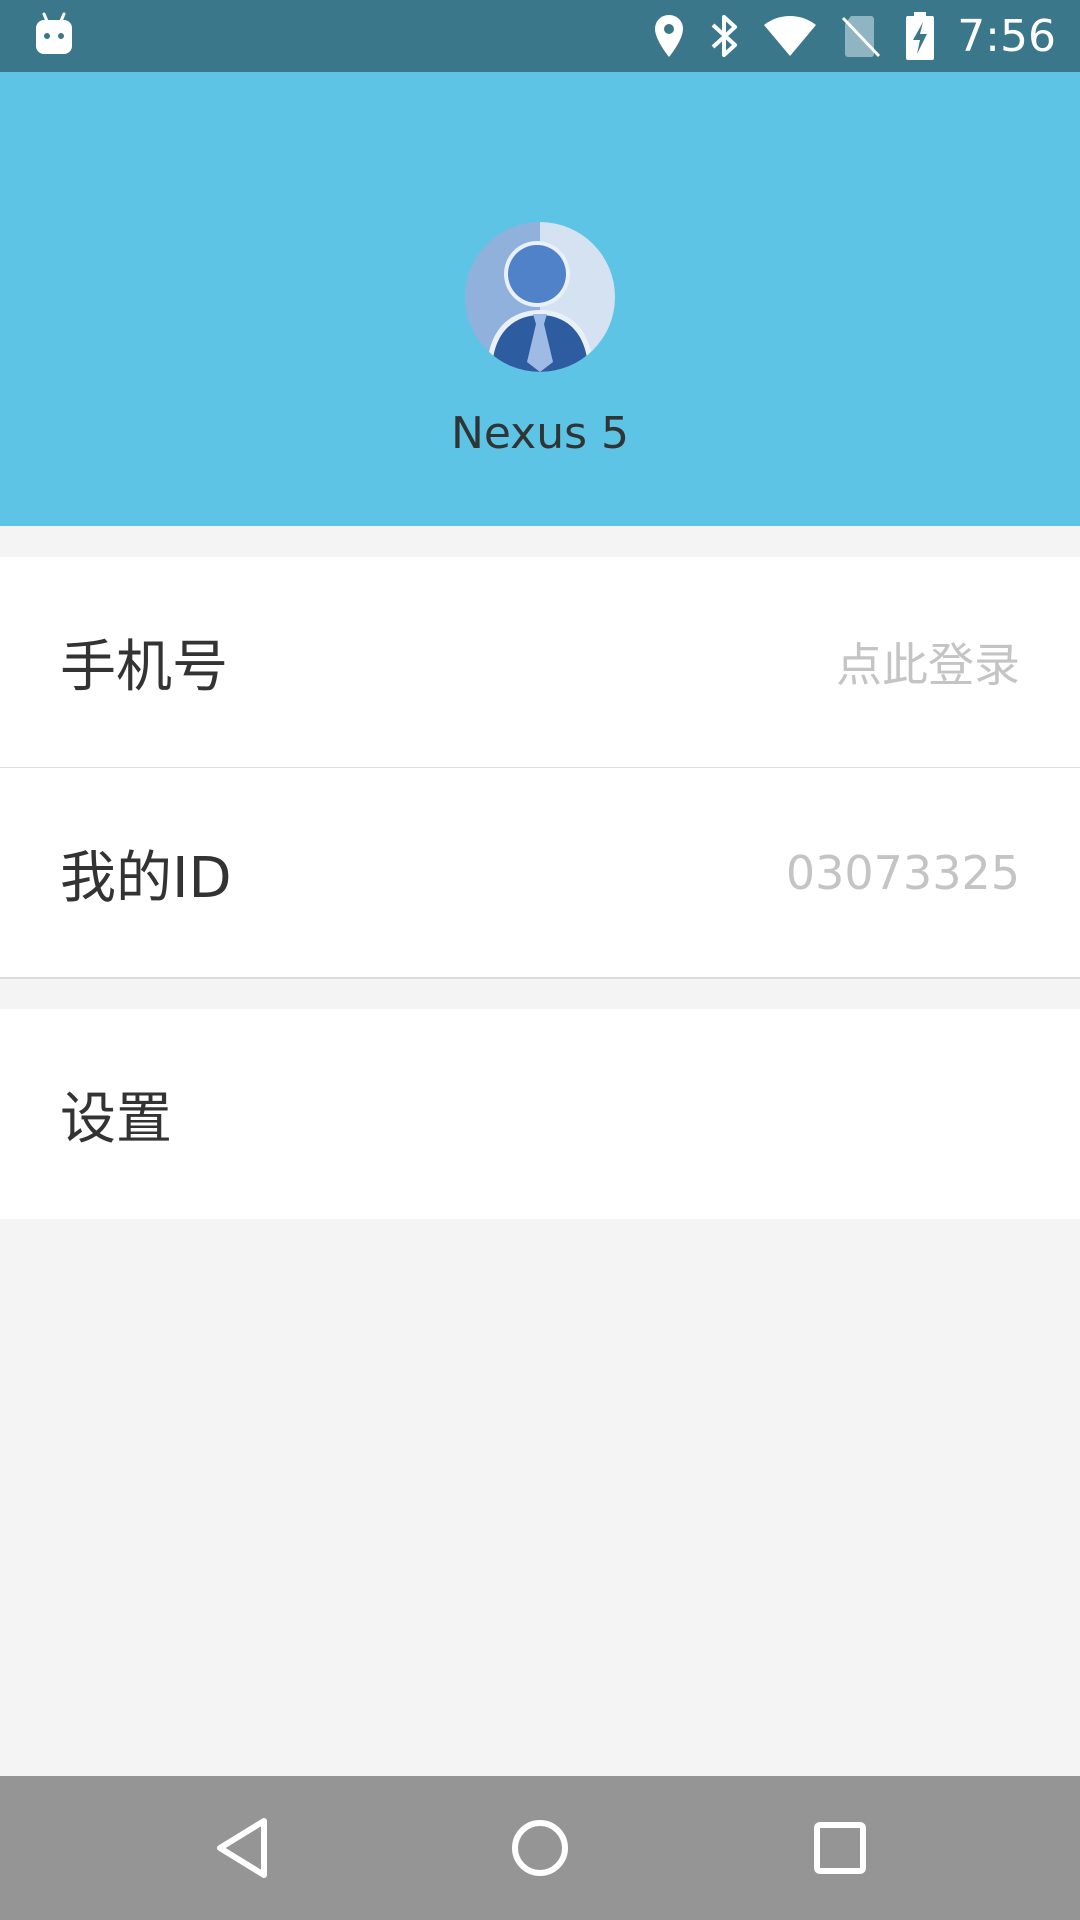  What do you see at coordinates (790, 36) in the screenshot?
I see `wifi-icon` at bounding box center [790, 36].